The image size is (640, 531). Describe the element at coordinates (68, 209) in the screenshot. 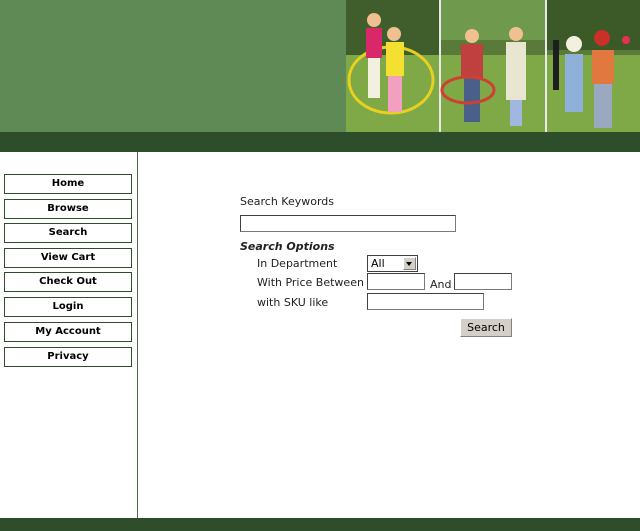

I see `sidebar-item-browse: Browse` at that location.